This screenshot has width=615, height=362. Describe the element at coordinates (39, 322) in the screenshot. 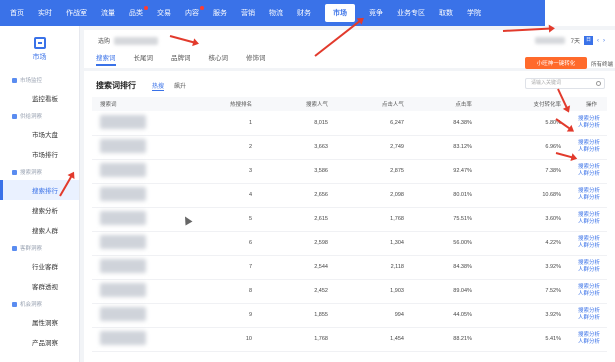

I see `sidebar-item: 属性洞察` at that location.